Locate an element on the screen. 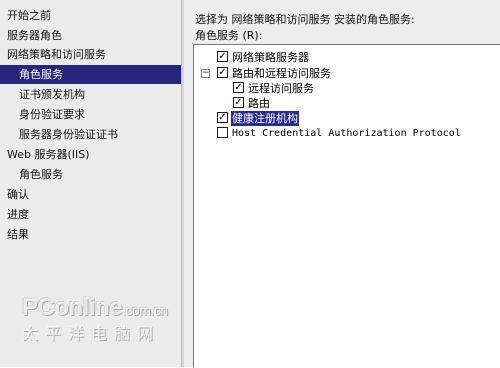 This screenshot has height=368, width=500. collapse-icon: − is located at coordinates (205, 73).